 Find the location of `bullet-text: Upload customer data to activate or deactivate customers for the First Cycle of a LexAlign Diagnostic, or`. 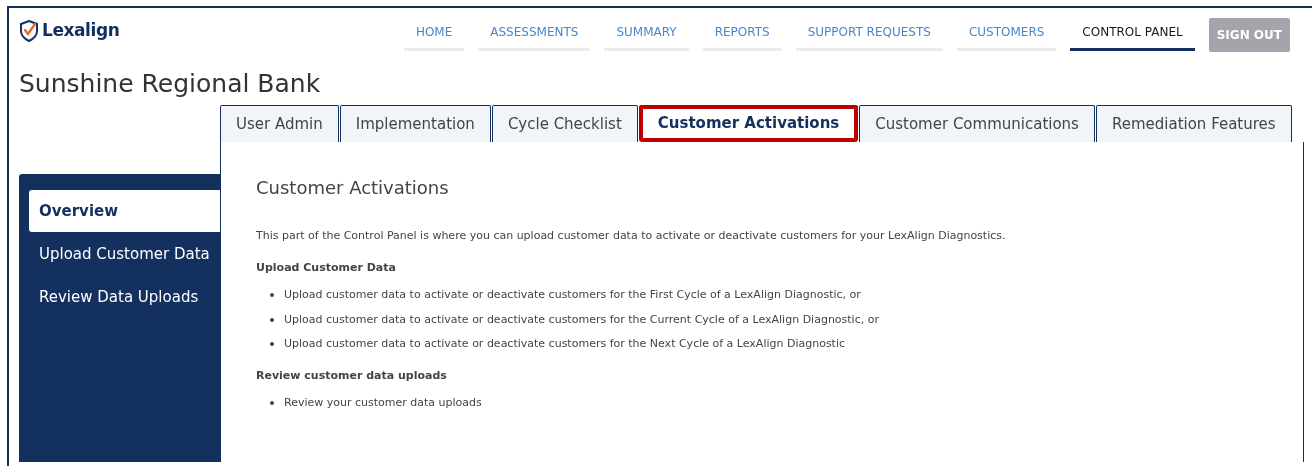

bullet-text: Upload customer data to activate or deactivate customers for the First Cycle of a LexAlign Diagnostic, or is located at coordinates (572, 295).